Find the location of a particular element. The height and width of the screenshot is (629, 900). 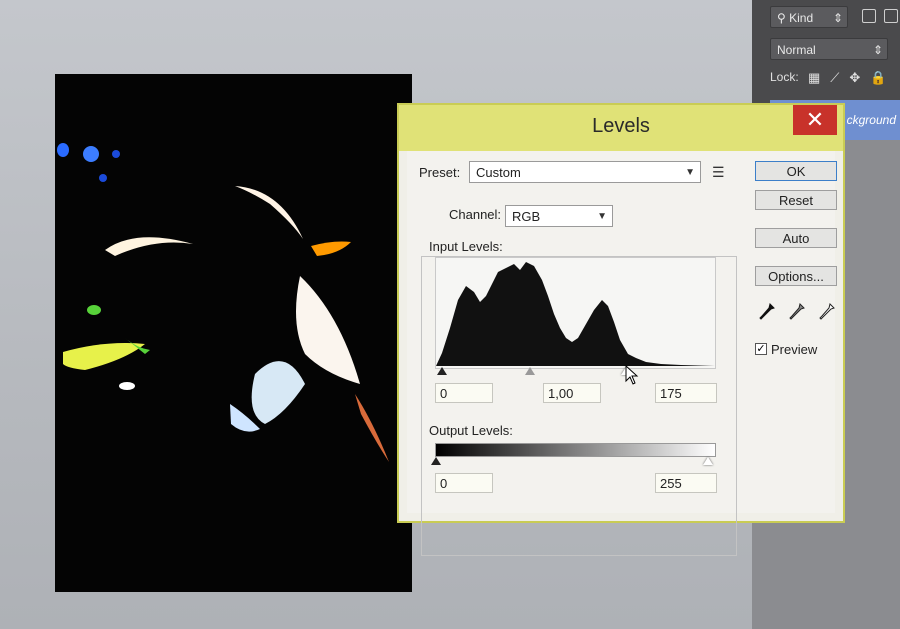

eyedropper-gray-icon is located at coordinates (797, 312).